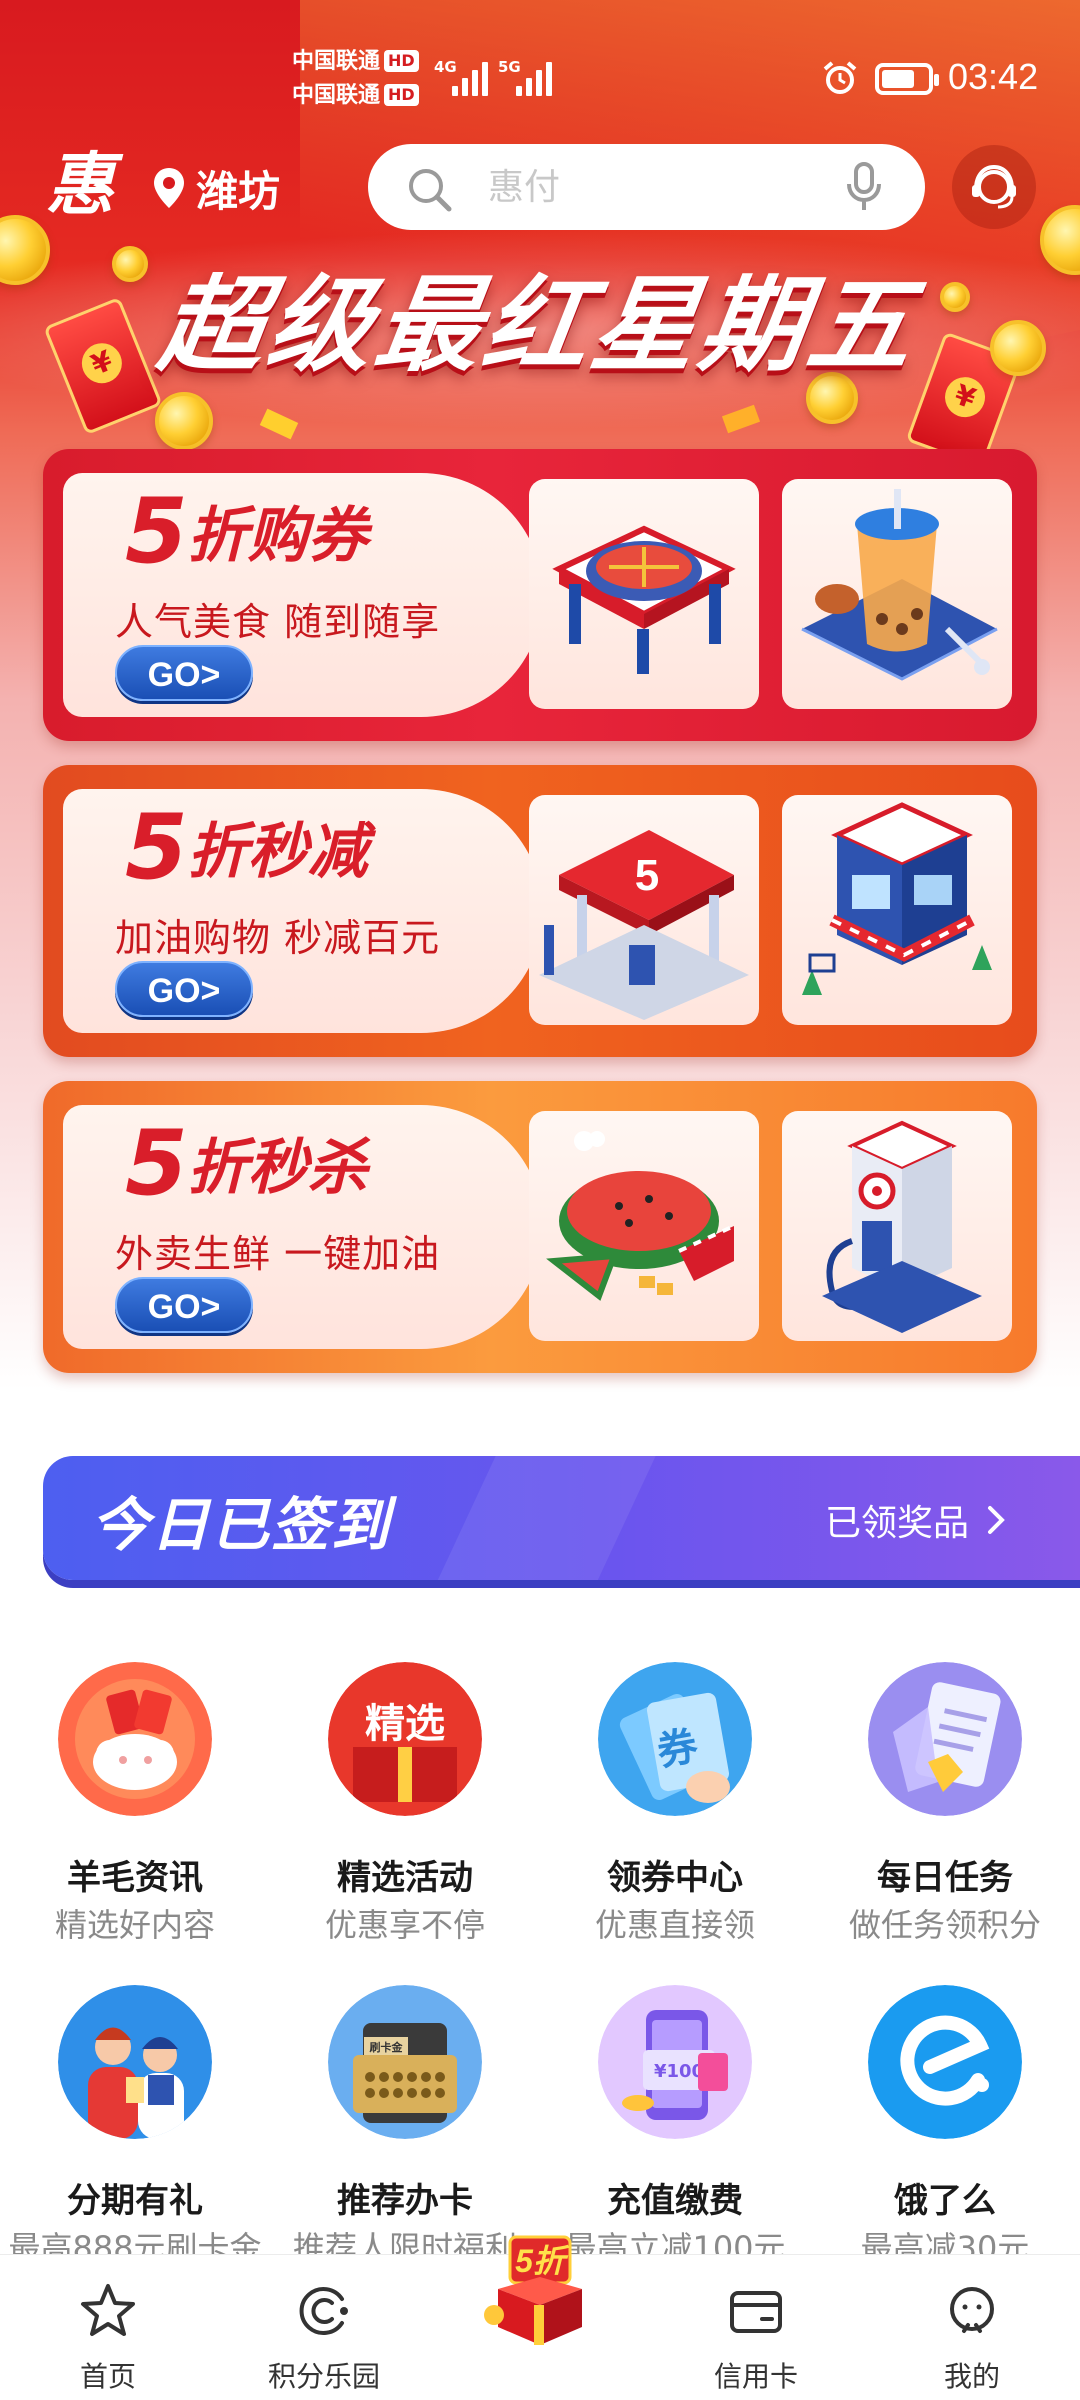 The image size is (1080, 2400). What do you see at coordinates (323, 2311) in the screenshot?
I see `points-icon` at bounding box center [323, 2311].